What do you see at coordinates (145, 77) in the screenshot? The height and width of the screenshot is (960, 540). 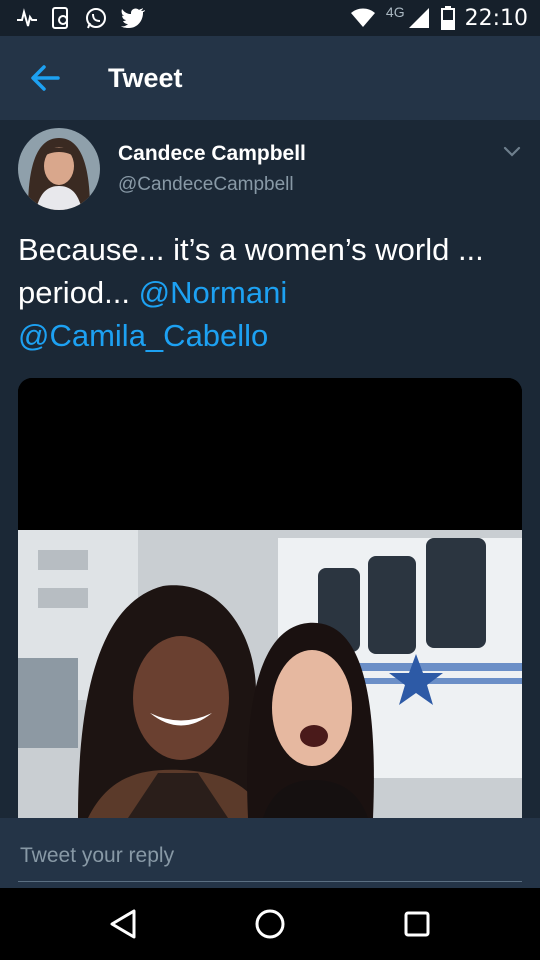 I see `page-title: Tweet` at bounding box center [145, 77].